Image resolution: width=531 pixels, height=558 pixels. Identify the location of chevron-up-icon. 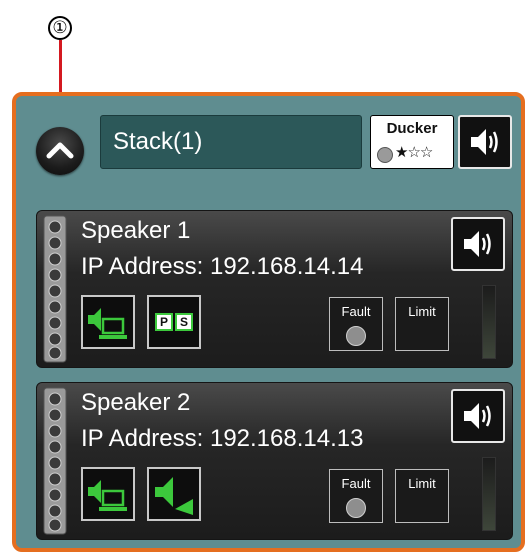
(60, 150).